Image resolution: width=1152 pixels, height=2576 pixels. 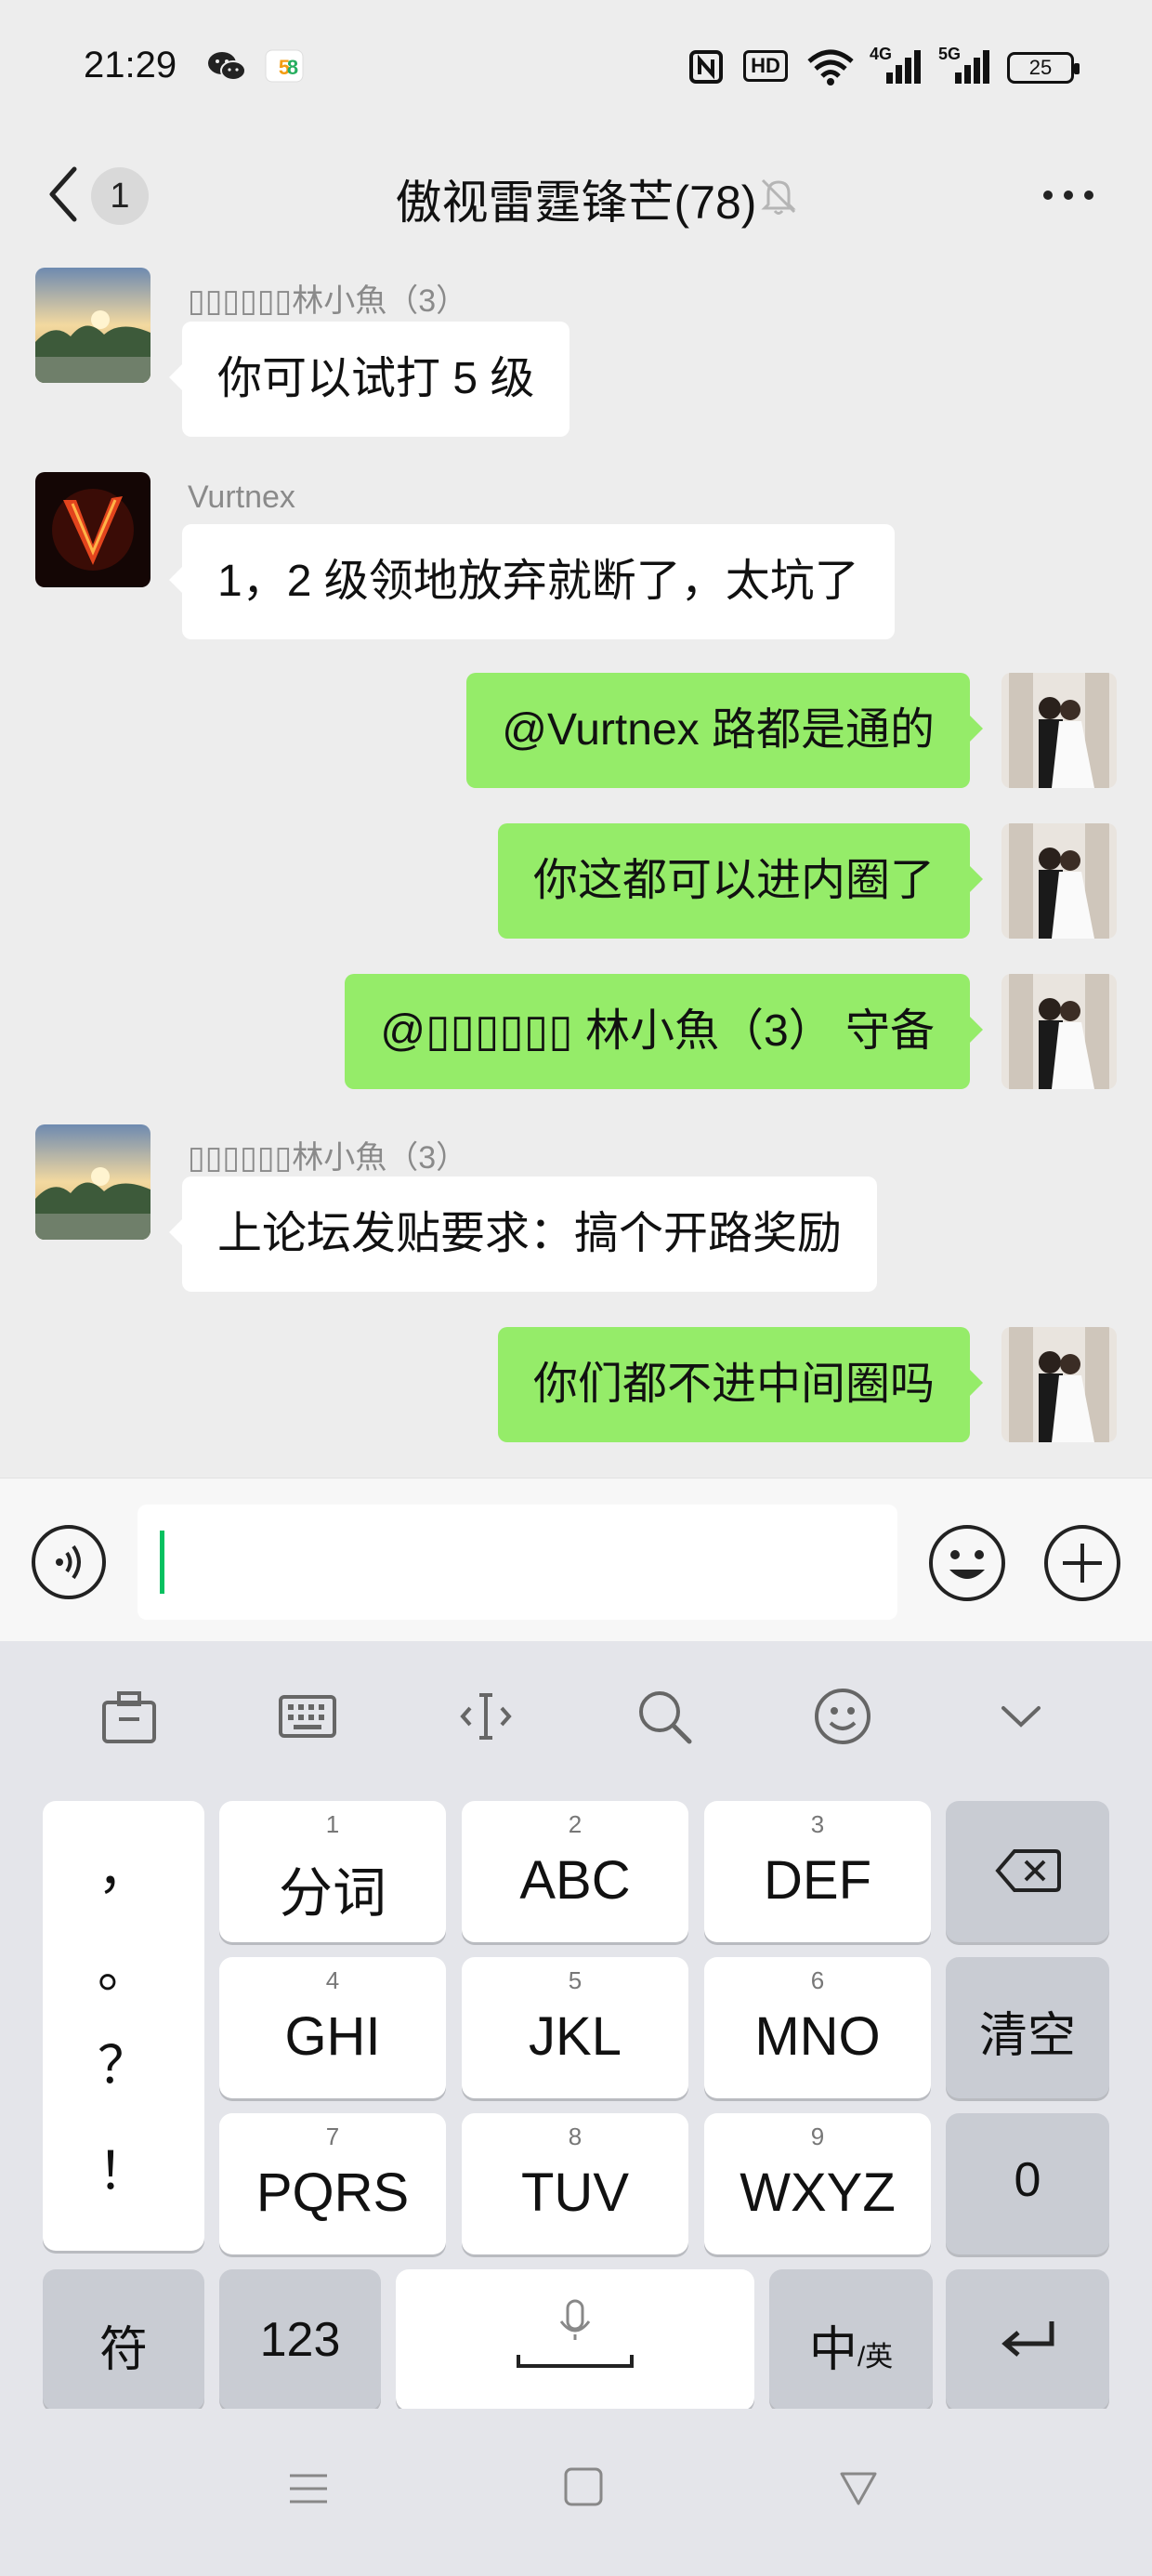 I want to click on muted-bell-icon, so click(x=778, y=196).